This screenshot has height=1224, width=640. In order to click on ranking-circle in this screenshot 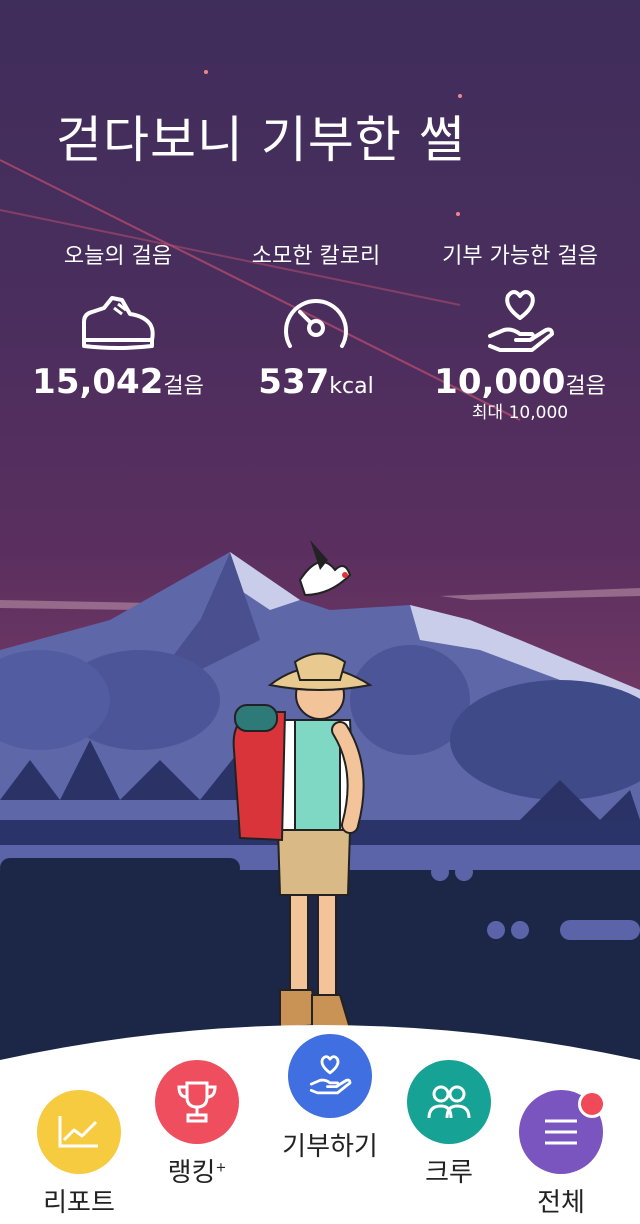, I will do `click(197, 1102)`.